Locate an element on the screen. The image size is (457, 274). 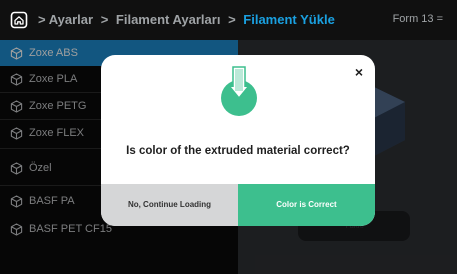
breadcrumb-filament-settings: Filament Ayarları is located at coordinates (168, 19).